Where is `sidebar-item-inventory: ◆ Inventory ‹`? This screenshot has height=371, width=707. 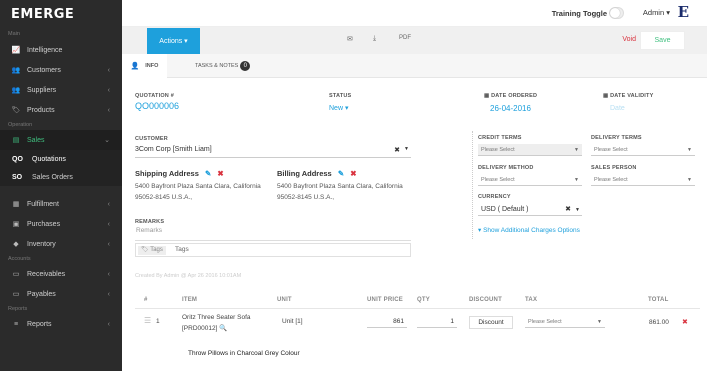 sidebar-item-inventory: ◆ Inventory ‹ is located at coordinates (61, 244).